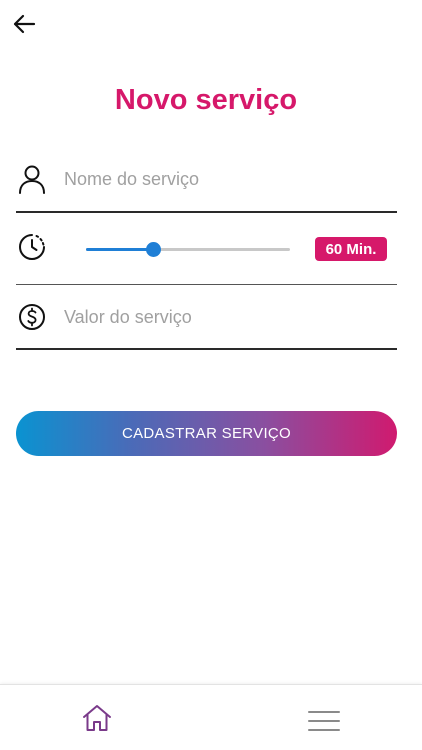  What do you see at coordinates (206, 284) in the screenshot?
I see `duration-divider` at bounding box center [206, 284].